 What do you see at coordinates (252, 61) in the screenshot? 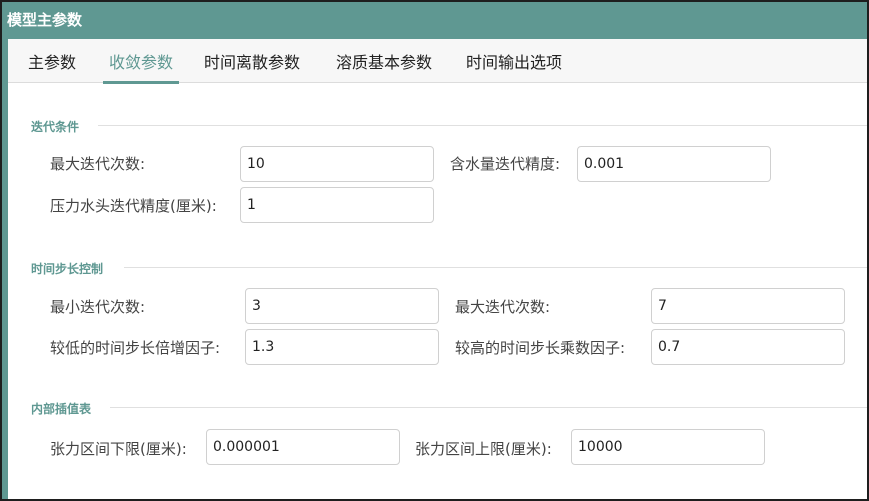
I see `tab-time-discretization: 时间离散参数` at bounding box center [252, 61].